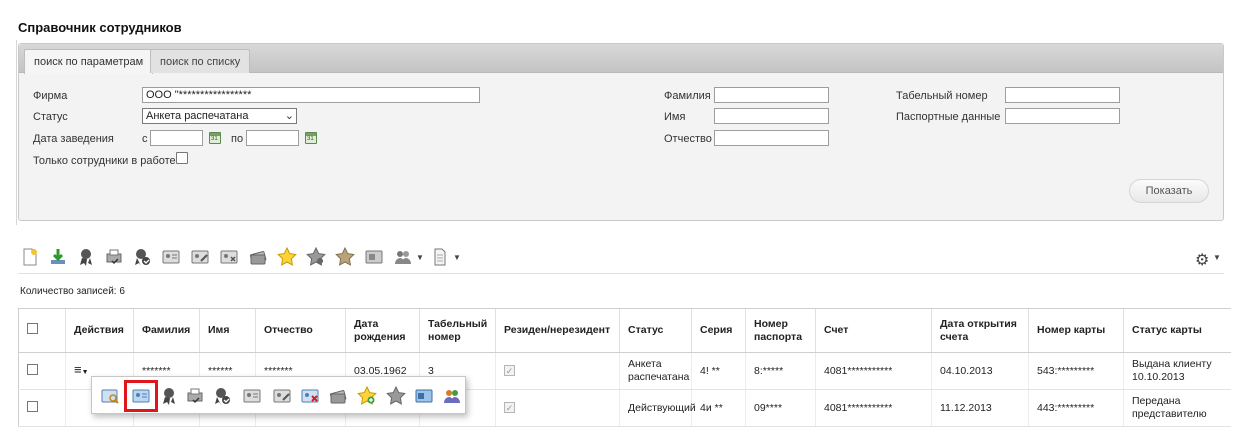 The height and width of the screenshot is (427, 1237). What do you see at coordinates (1062, 95) in the screenshot?
I see `tabnum-input` at bounding box center [1062, 95].